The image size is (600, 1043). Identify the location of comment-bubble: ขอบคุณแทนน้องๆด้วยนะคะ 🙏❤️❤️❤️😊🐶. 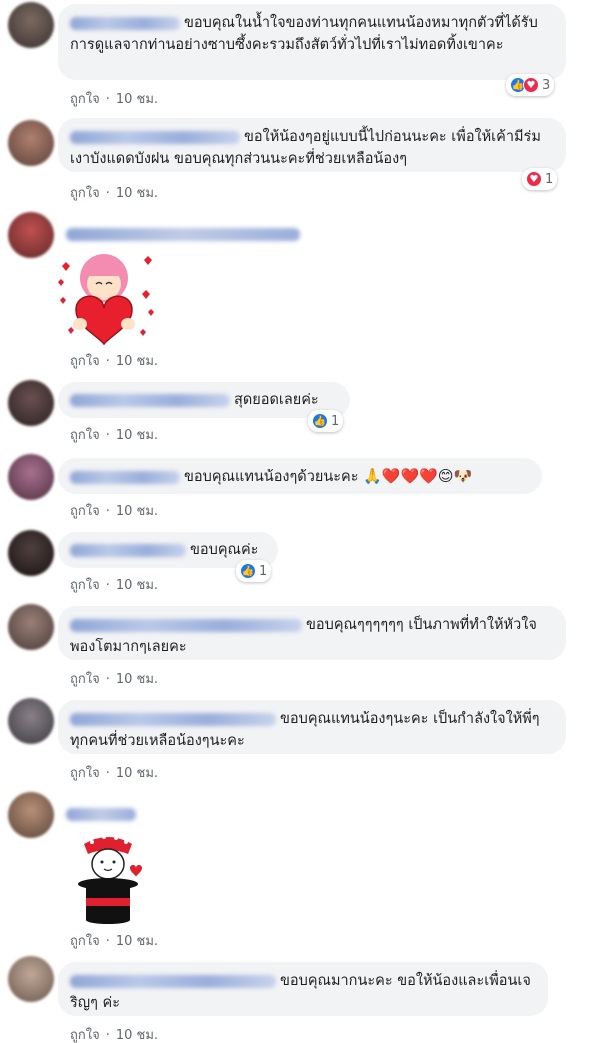
(300, 476).